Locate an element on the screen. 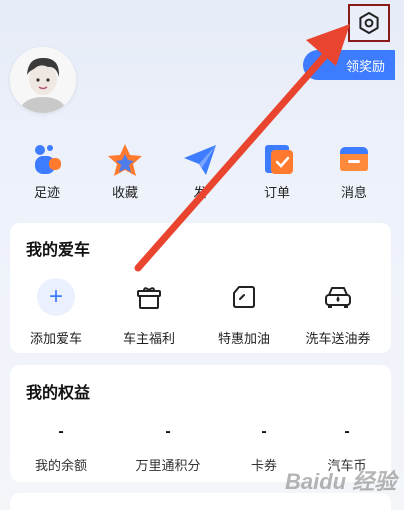  avatar-icon is located at coordinates (43, 80).